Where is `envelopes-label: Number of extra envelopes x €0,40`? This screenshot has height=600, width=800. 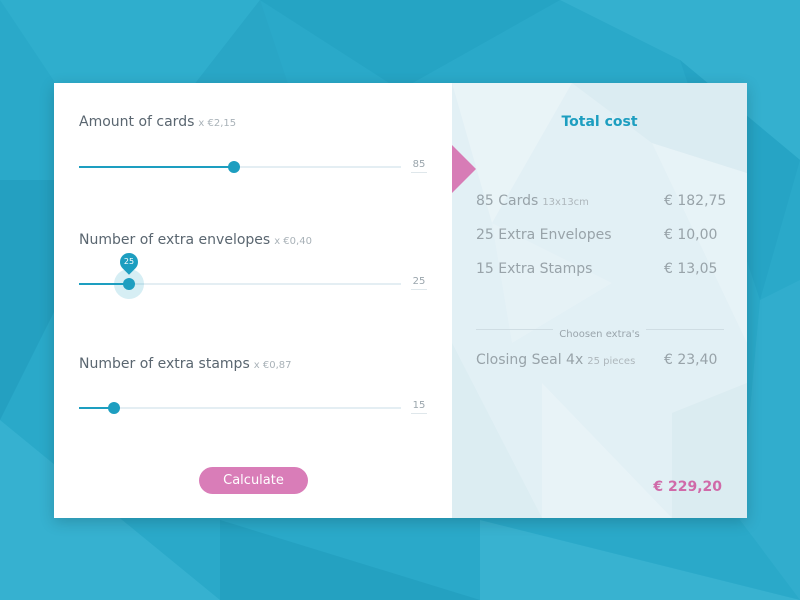
envelopes-label: Number of extra envelopes x €0,40 is located at coordinates (195, 240).